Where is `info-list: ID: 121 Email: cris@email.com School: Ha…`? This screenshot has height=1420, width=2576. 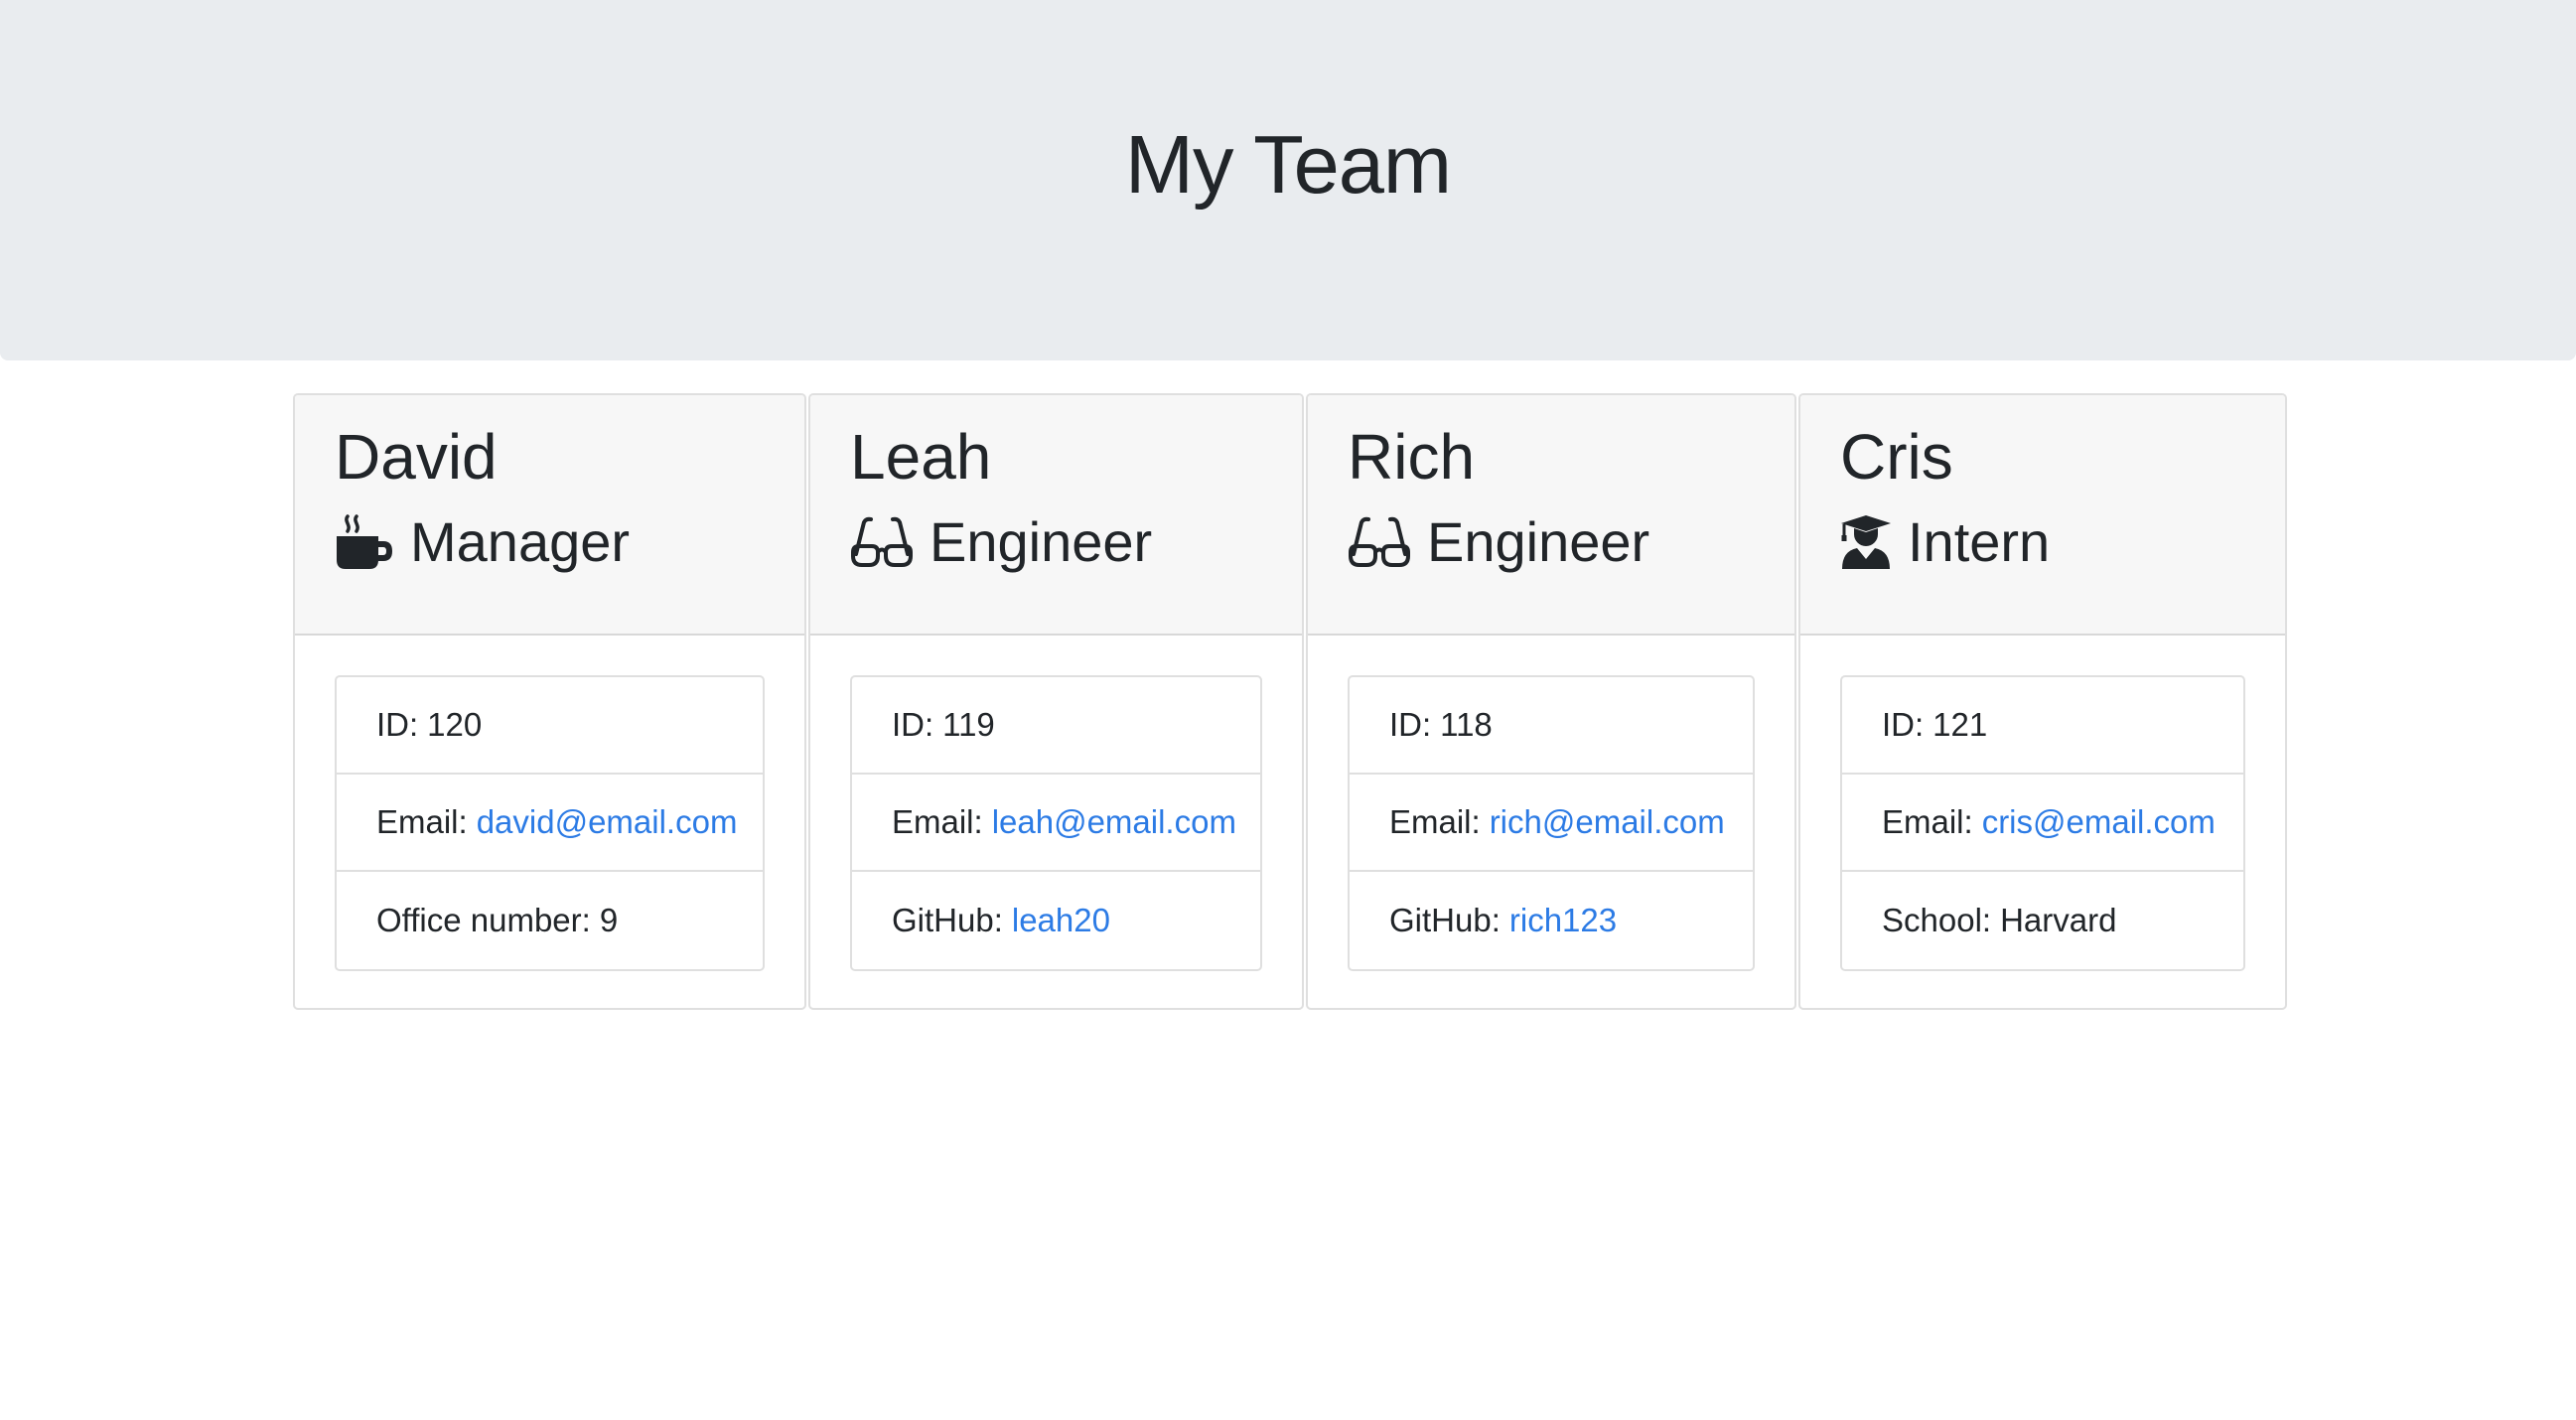
info-list: ID: 121 Email: cris@email.com School: Ha… is located at coordinates (2042, 823).